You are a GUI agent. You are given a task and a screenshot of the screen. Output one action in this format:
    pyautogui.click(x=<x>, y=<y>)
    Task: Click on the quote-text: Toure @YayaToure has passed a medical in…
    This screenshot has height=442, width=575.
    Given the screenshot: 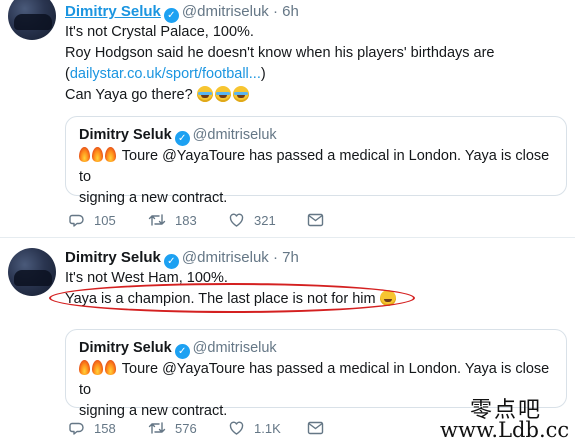 What is the action you would take?
    pyautogui.click(x=318, y=177)
    